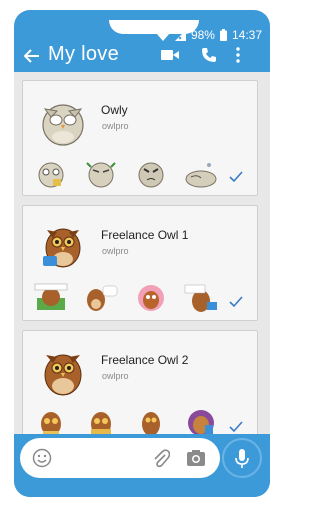  What do you see at coordinates (196, 458) in the screenshot?
I see `camera-icon` at bounding box center [196, 458].